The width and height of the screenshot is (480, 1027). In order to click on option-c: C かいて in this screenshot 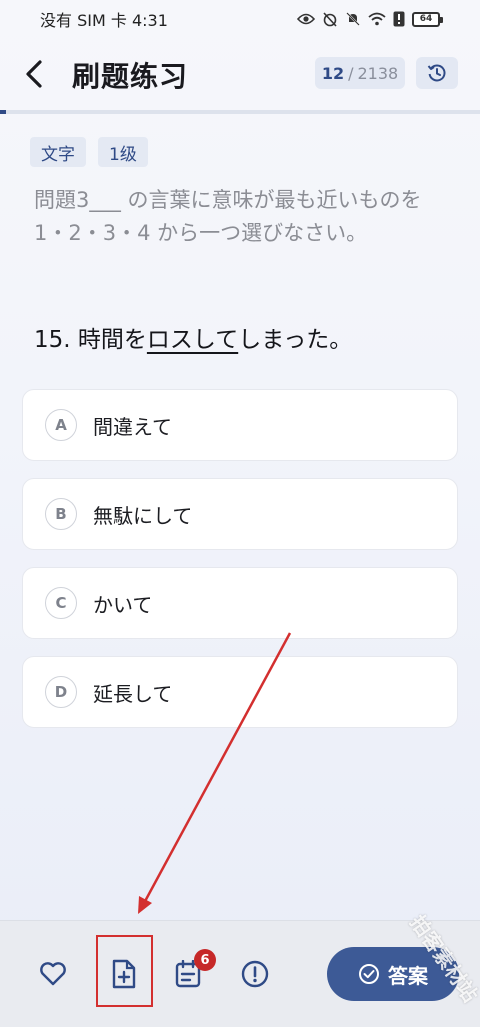, I will do `click(240, 603)`.